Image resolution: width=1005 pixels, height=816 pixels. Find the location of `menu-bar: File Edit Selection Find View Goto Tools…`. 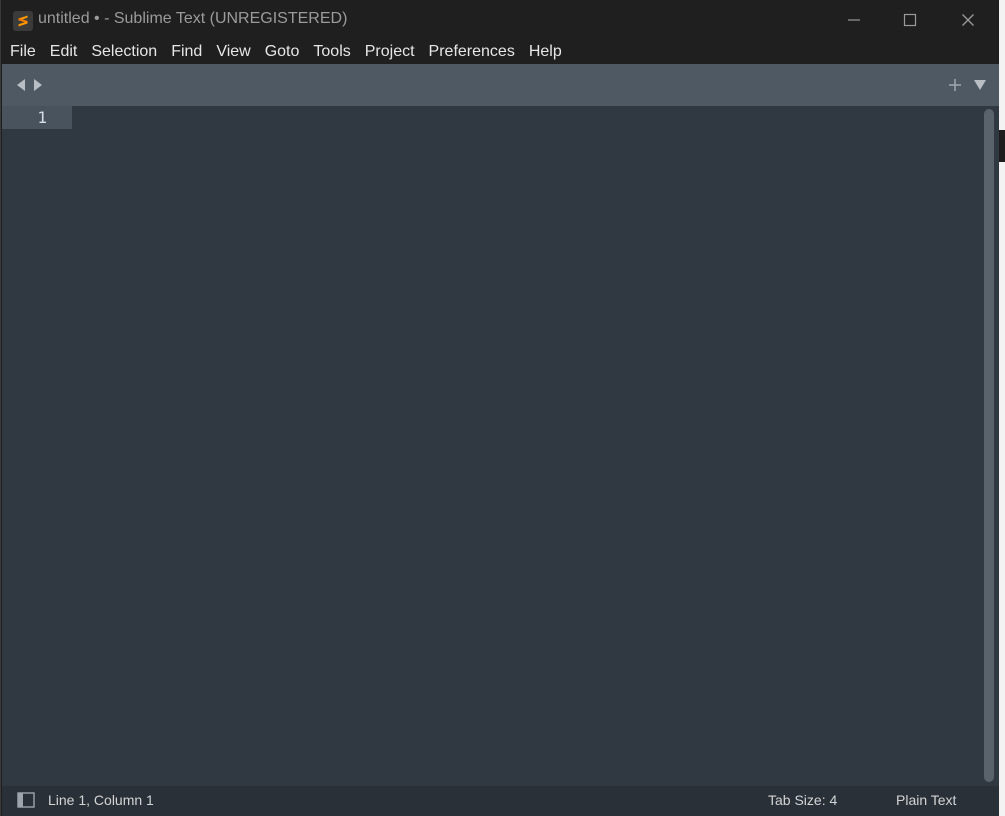

menu-bar: File Edit Selection Find View Goto Tools… is located at coordinates (500, 52).